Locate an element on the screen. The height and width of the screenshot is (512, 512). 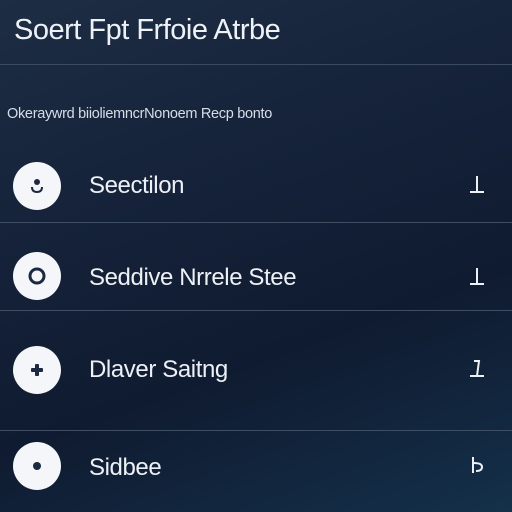
list-item-label: Seddive Nrrele Stee is located at coordinates (193, 277).